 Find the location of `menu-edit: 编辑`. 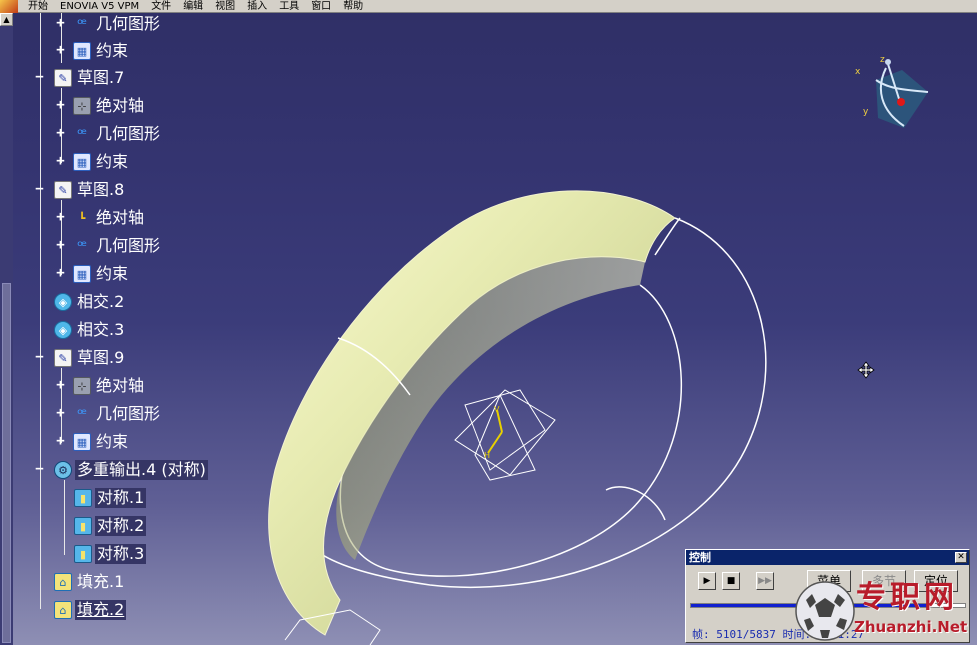

menu-edit: 编辑 is located at coordinates (193, 6).